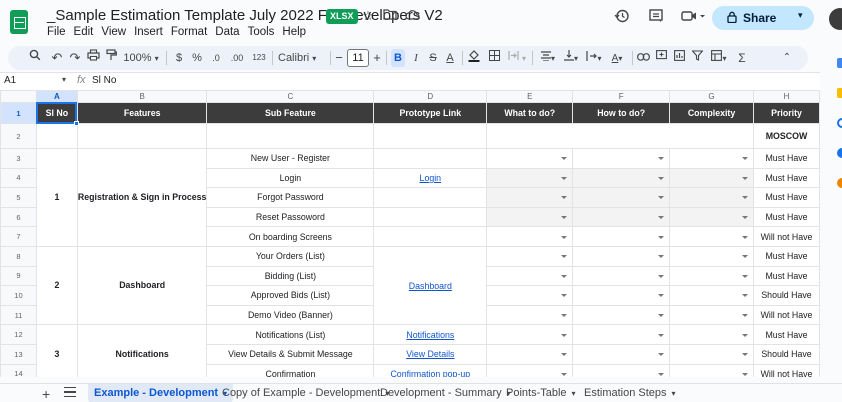 The width and height of the screenshot is (842, 402). I want to click on row-header: 10, so click(18, 295).